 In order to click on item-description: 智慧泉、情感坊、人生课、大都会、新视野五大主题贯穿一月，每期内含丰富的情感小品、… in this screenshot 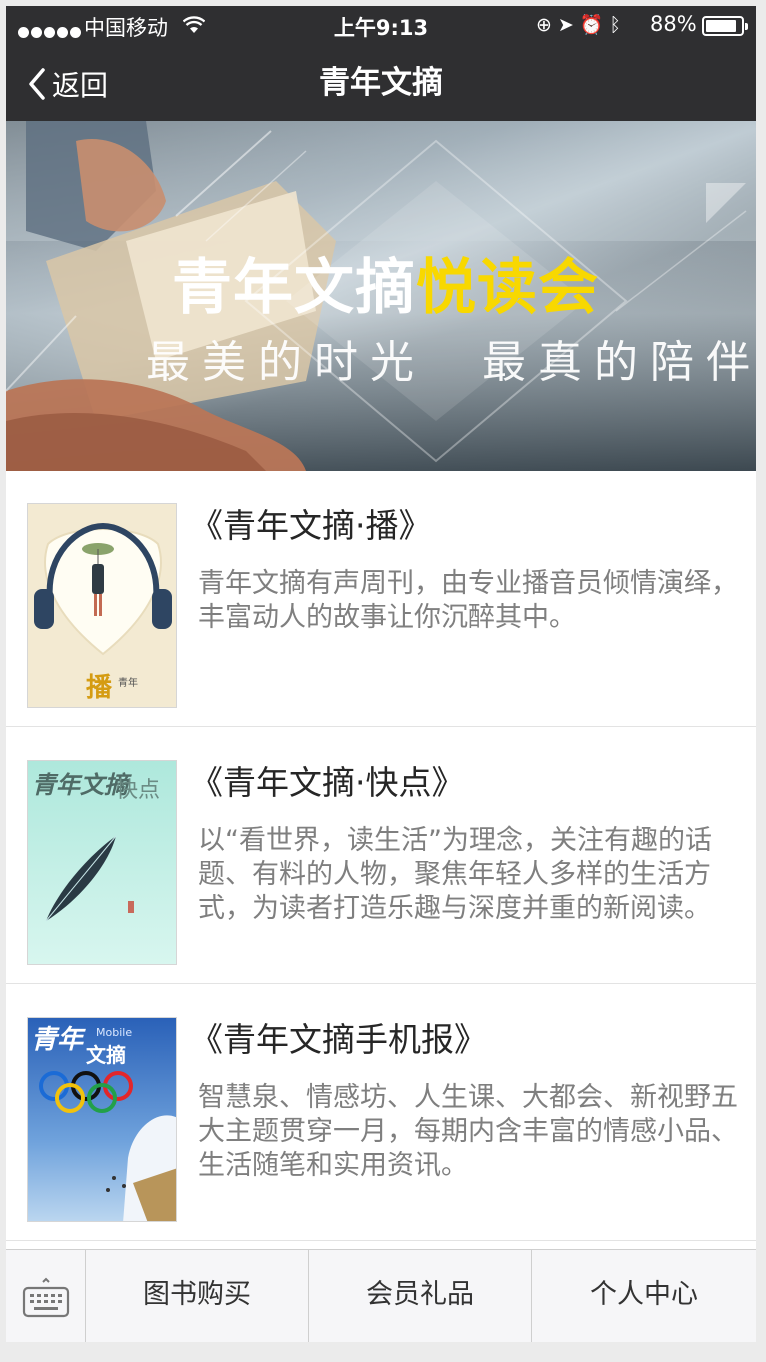, I will do `click(468, 1131)`.